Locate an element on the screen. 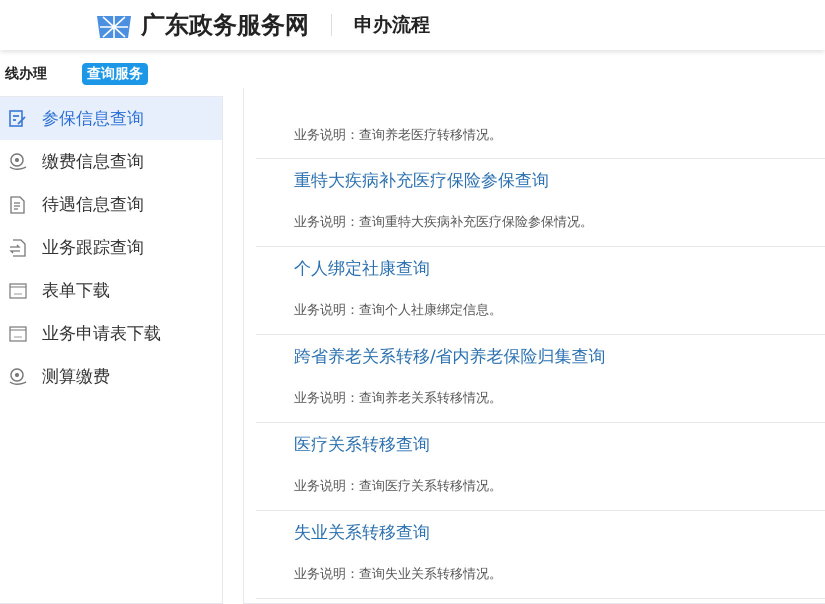 This screenshot has height=604, width=825. service-link: 重特大疾病补充医疗保险参保查询 is located at coordinates (559, 181).